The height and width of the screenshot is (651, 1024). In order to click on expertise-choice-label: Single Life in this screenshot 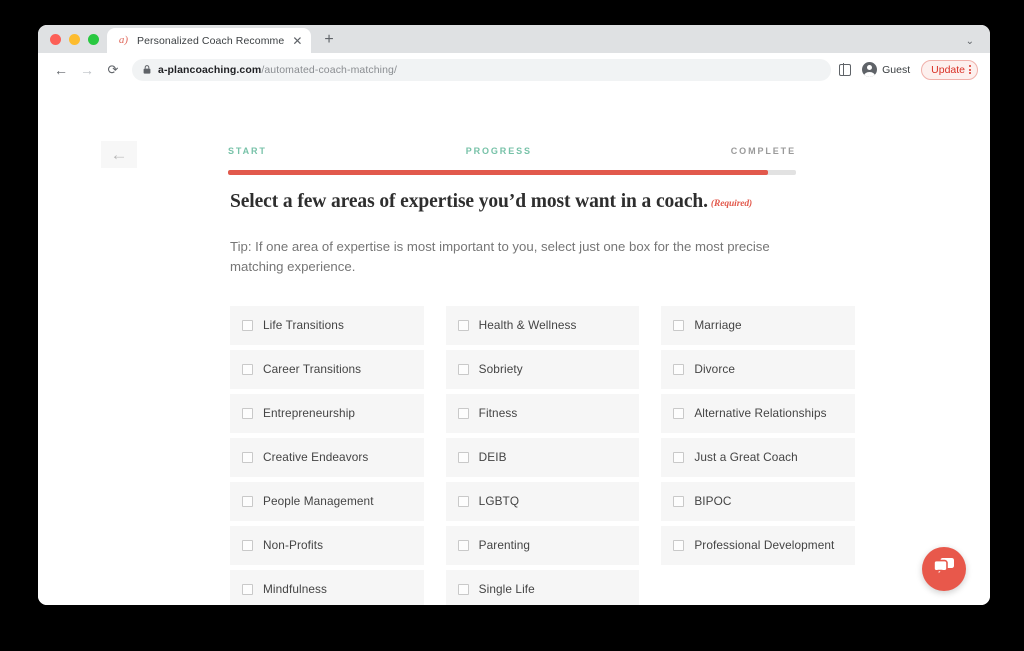, I will do `click(506, 589)`.